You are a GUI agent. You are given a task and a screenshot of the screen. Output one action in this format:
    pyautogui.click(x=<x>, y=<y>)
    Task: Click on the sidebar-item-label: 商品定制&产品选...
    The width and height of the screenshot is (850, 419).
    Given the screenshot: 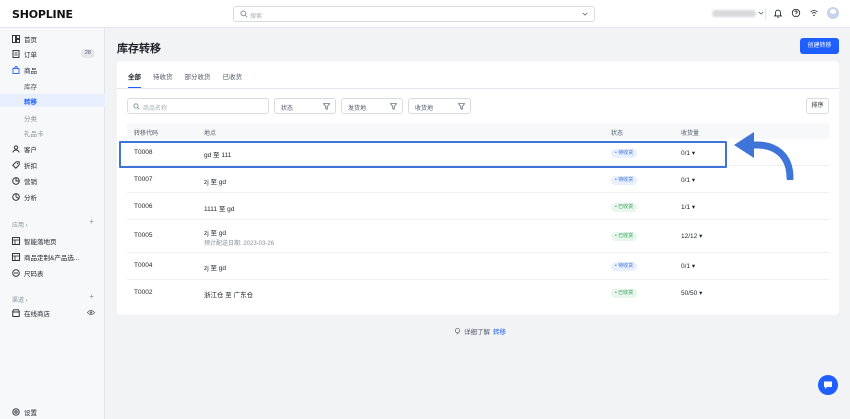 What is the action you would take?
    pyautogui.click(x=52, y=258)
    